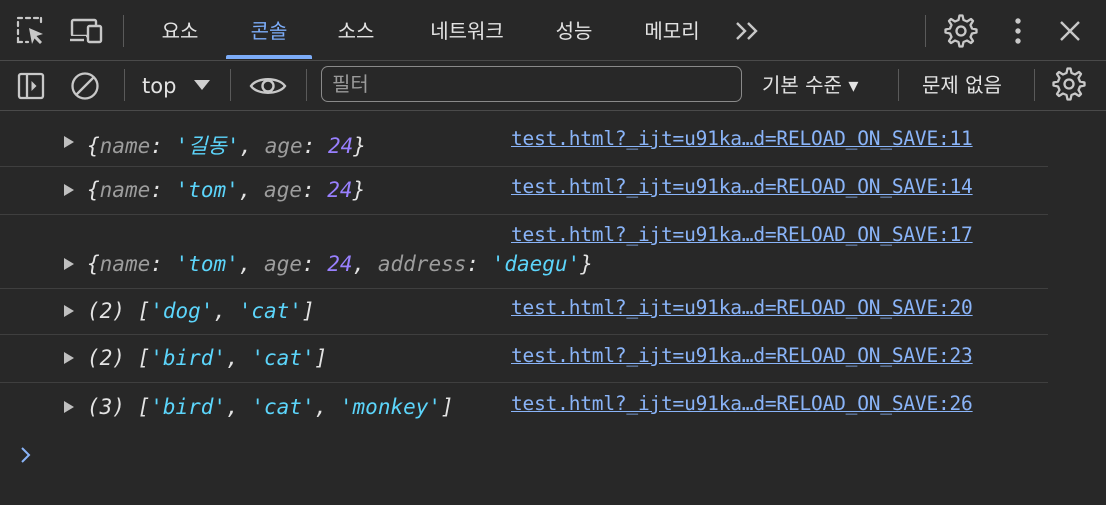 This screenshot has width=1106, height=505. I want to click on eye-icon, so click(268, 86).